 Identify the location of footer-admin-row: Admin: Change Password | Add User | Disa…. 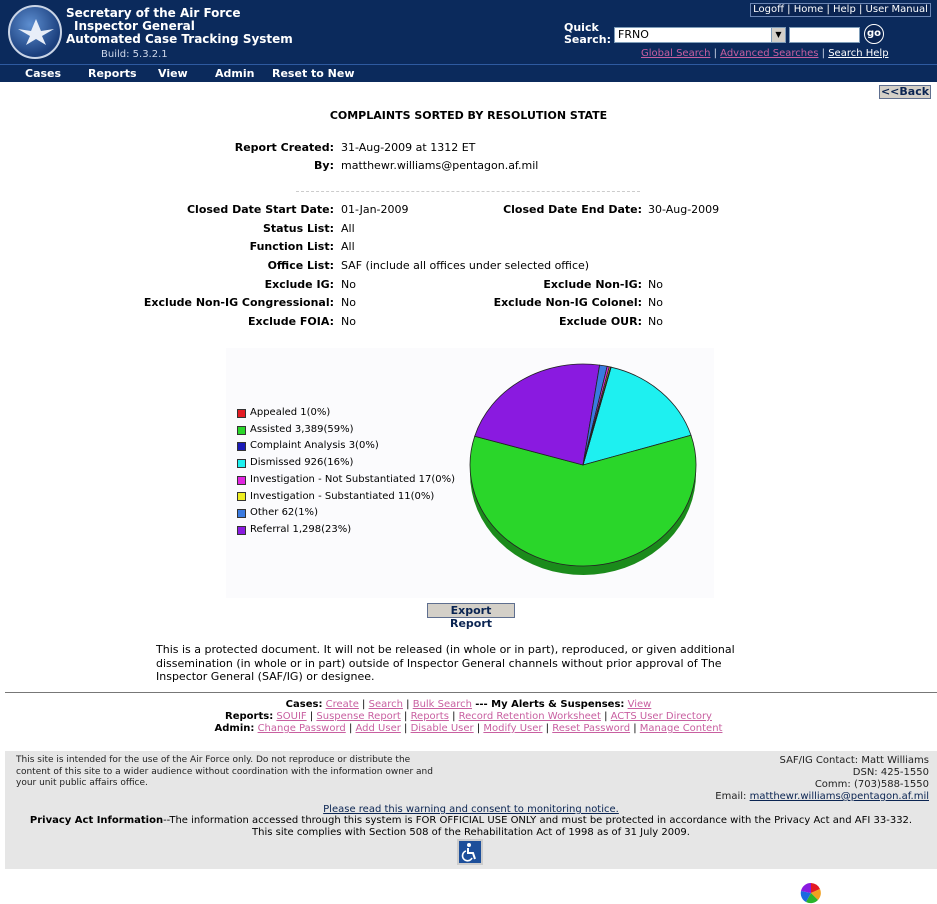
(468, 728).